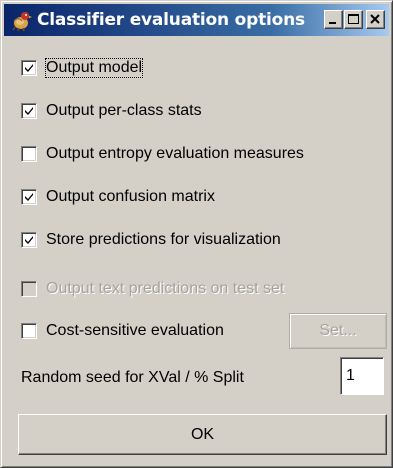 The width and height of the screenshot is (393, 468). What do you see at coordinates (362, 376) in the screenshot?
I see `random-seed-input` at bounding box center [362, 376].